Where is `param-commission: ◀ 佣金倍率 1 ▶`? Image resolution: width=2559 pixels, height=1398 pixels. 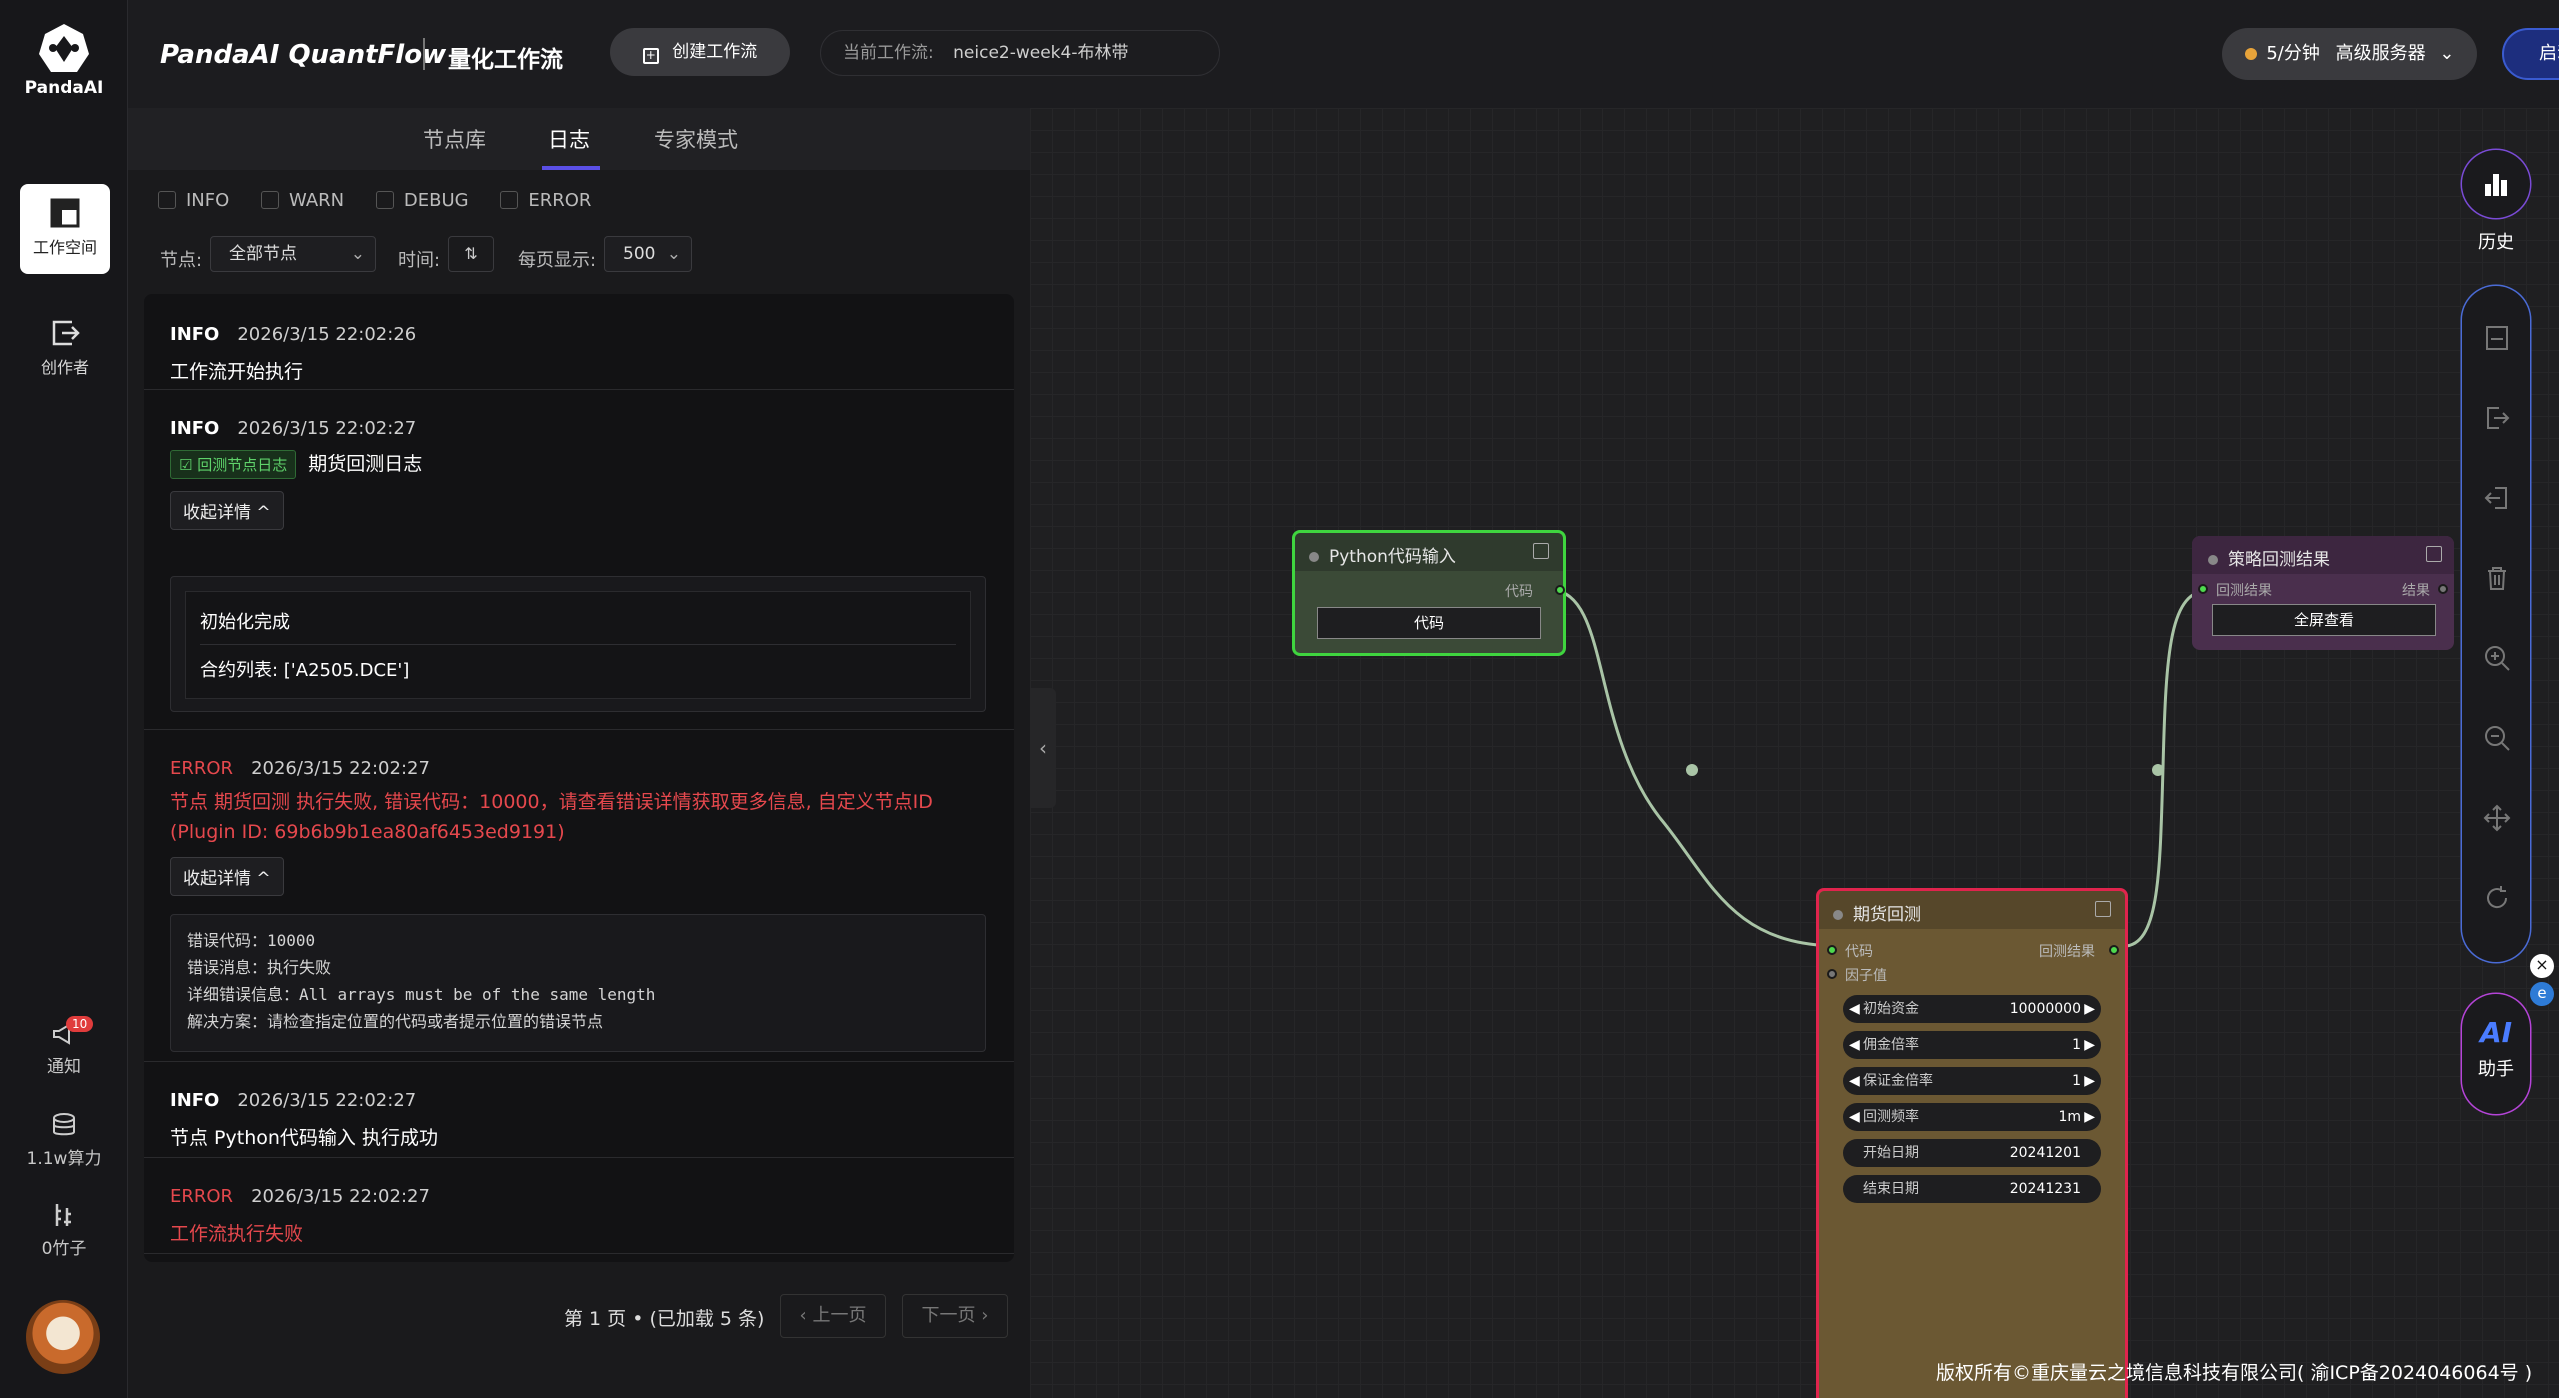
param-commission: ◀ 佣金倍率 1 ▶ is located at coordinates (1972, 1045).